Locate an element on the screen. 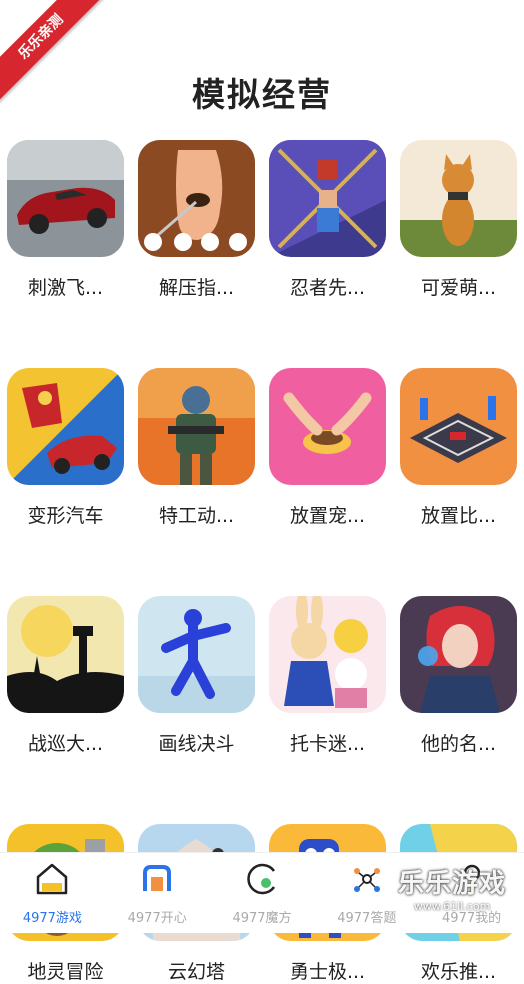  tab-cube: 4977魔方 is located at coordinates (262, 893).